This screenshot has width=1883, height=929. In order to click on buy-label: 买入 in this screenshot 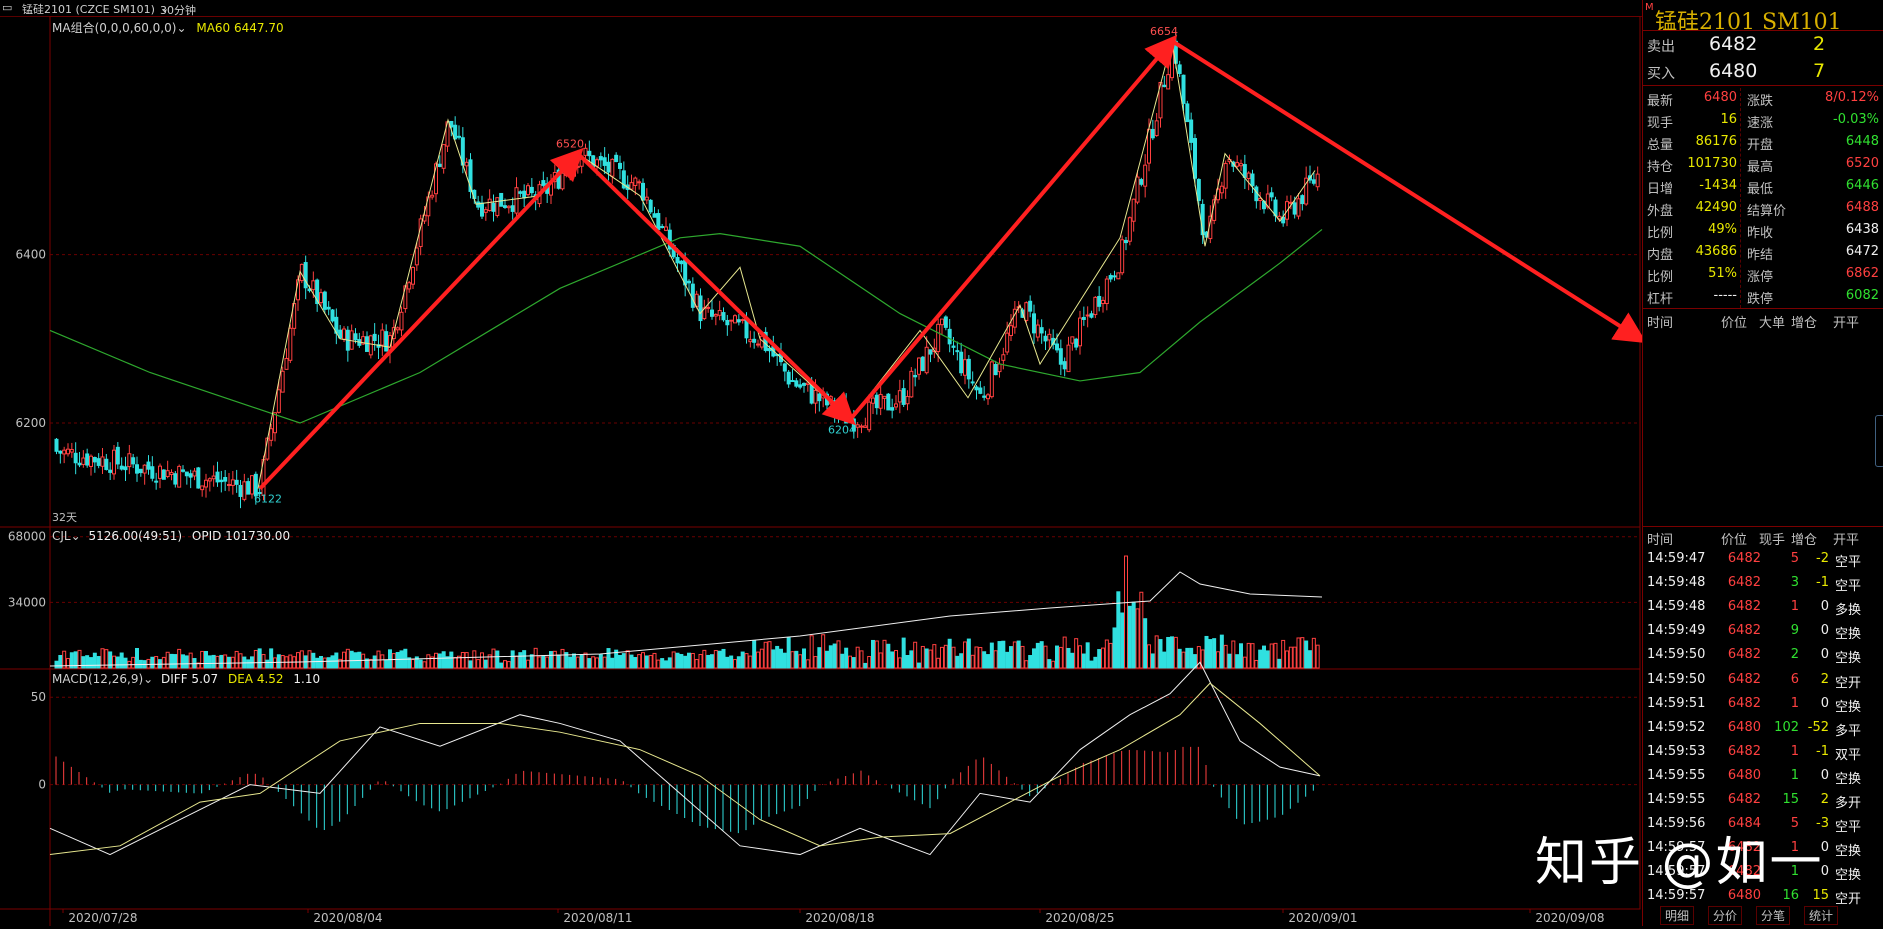, I will do `click(1661, 74)`.